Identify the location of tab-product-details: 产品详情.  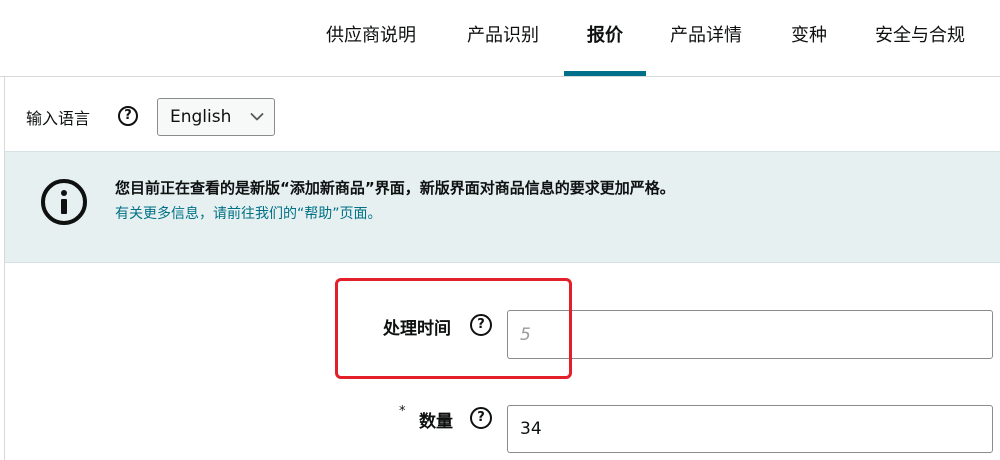
(706, 37).